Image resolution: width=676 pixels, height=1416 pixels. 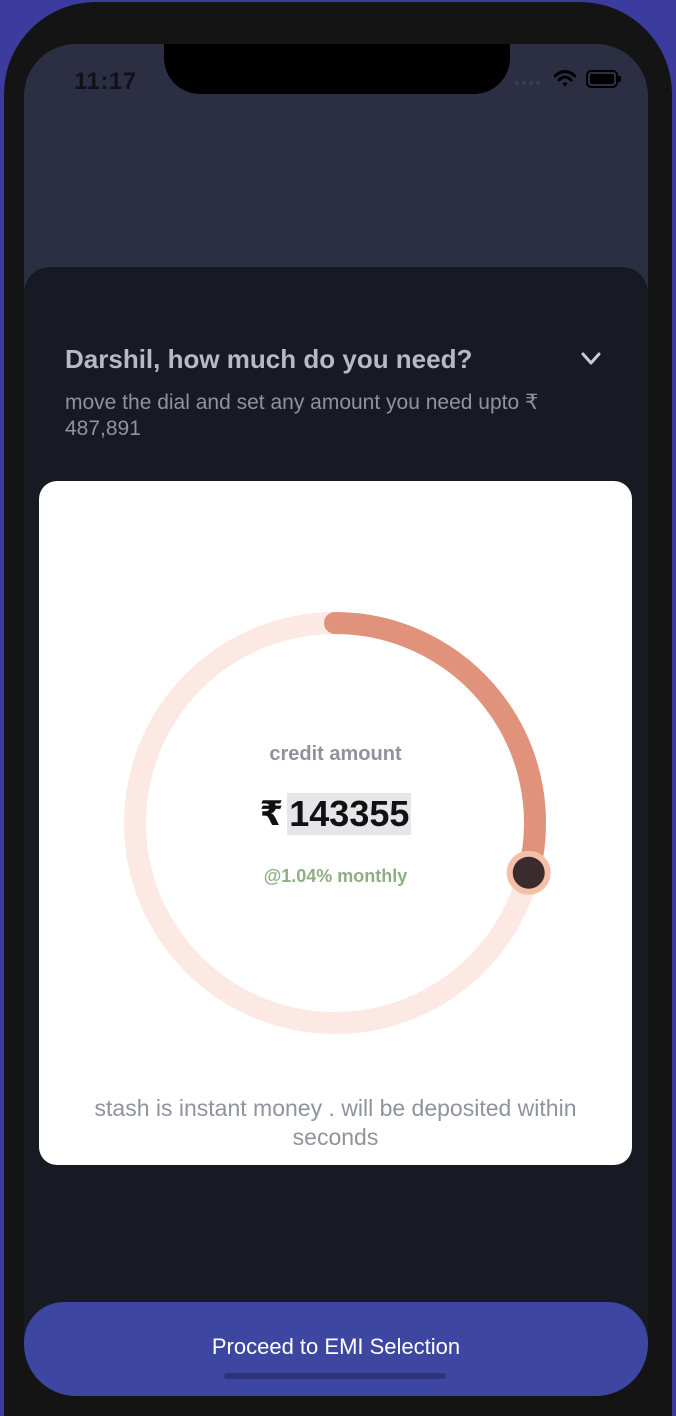 What do you see at coordinates (335, 754) in the screenshot?
I see `credit-amount-label: credit amount` at bounding box center [335, 754].